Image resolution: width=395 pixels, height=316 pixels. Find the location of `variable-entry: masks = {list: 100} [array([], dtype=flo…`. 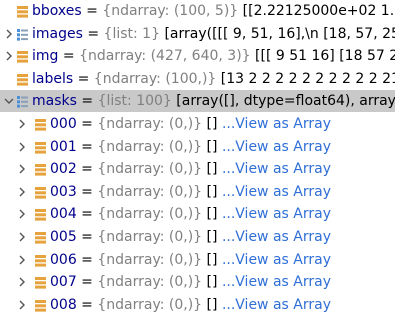

variable-entry: masks = {list: 100} [array([], dtype=flo… is located at coordinates (213, 101).